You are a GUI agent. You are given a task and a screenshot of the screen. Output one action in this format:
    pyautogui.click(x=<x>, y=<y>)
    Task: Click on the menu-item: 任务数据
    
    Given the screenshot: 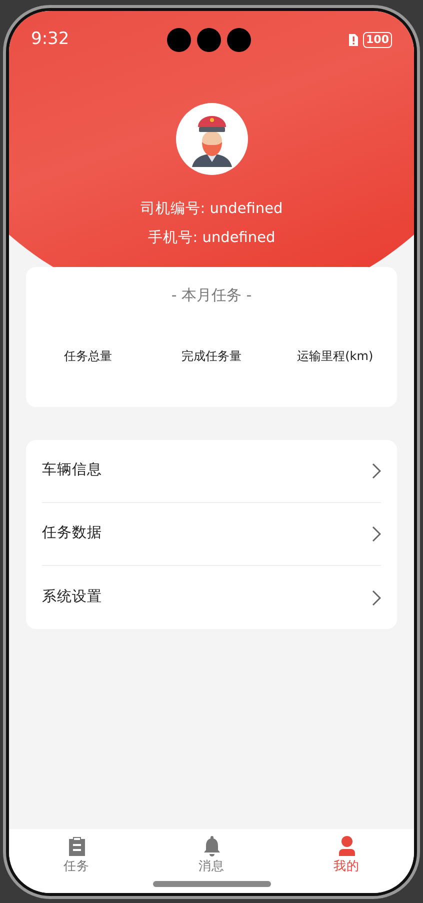 What is the action you would take?
    pyautogui.click(x=211, y=534)
    